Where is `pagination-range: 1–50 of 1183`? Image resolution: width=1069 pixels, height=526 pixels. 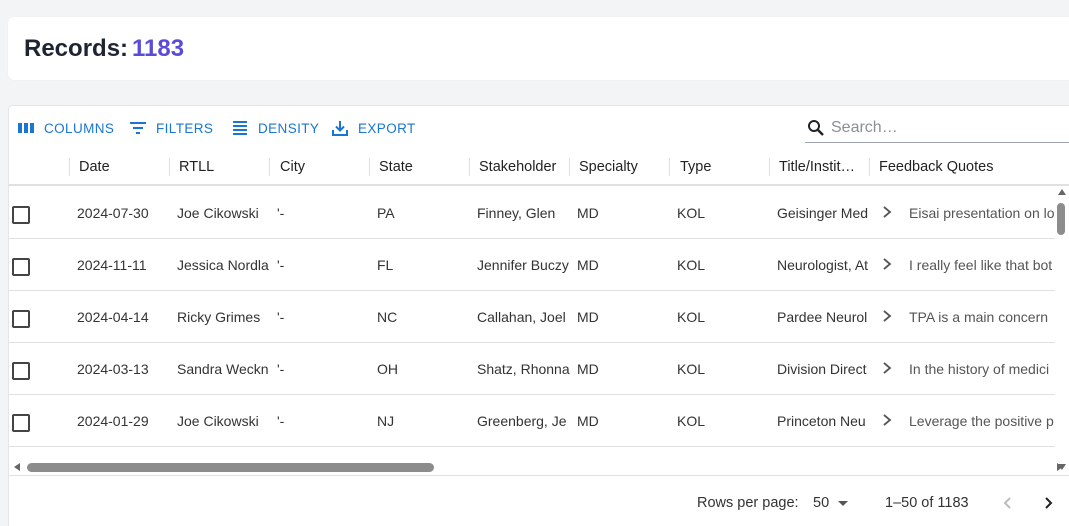 pagination-range: 1–50 of 1183 is located at coordinates (927, 503).